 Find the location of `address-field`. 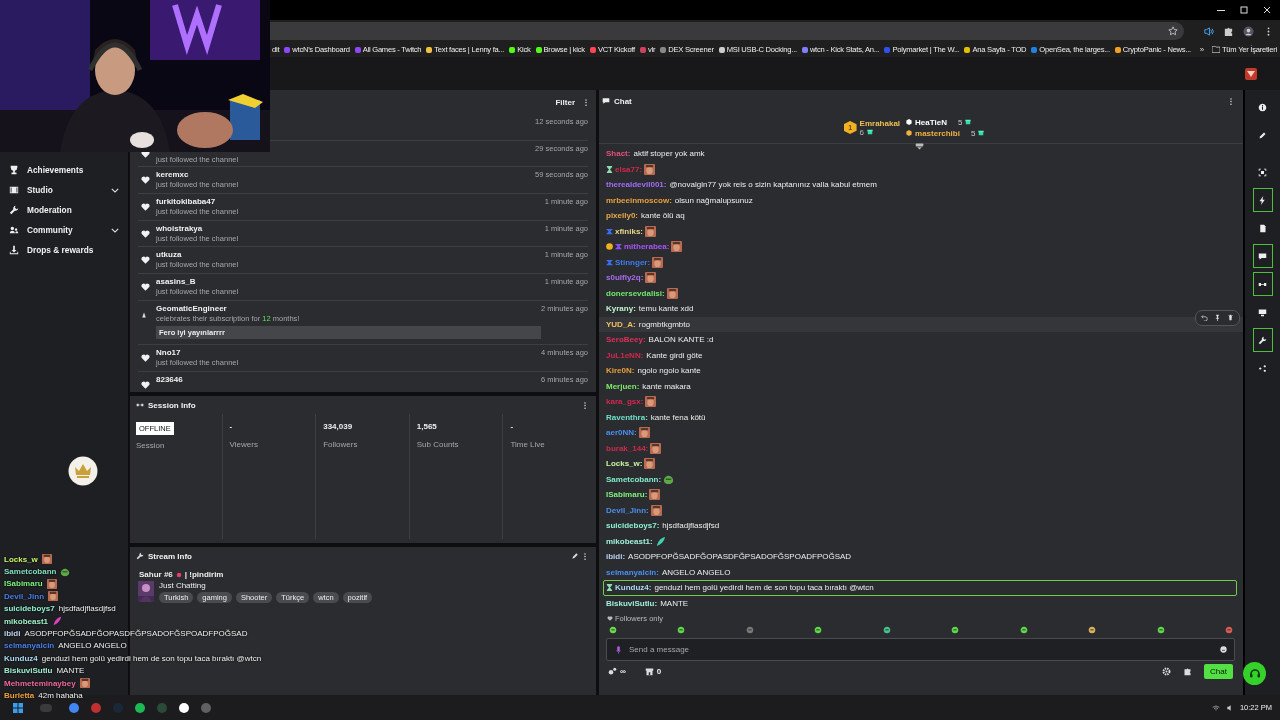

address-field is located at coordinates (727, 31).